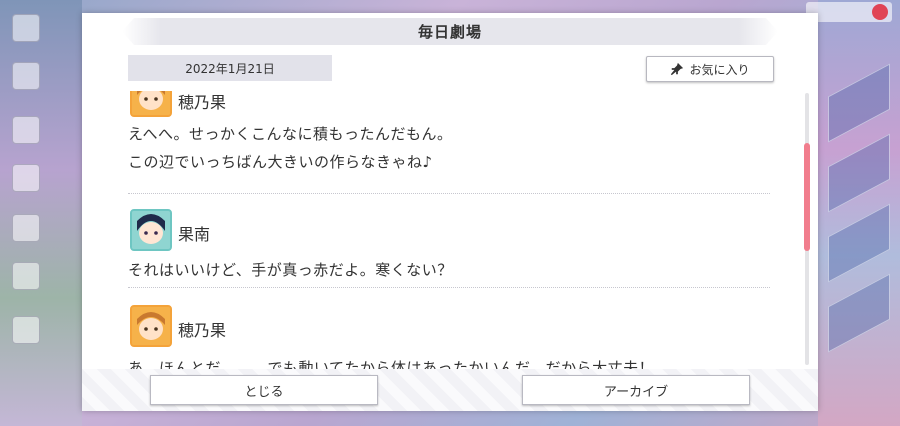 Image resolution: width=900 pixels, height=426 pixels. What do you see at coordinates (230, 68) in the screenshot?
I see `date-label: 2022年1月21日` at bounding box center [230, 68].